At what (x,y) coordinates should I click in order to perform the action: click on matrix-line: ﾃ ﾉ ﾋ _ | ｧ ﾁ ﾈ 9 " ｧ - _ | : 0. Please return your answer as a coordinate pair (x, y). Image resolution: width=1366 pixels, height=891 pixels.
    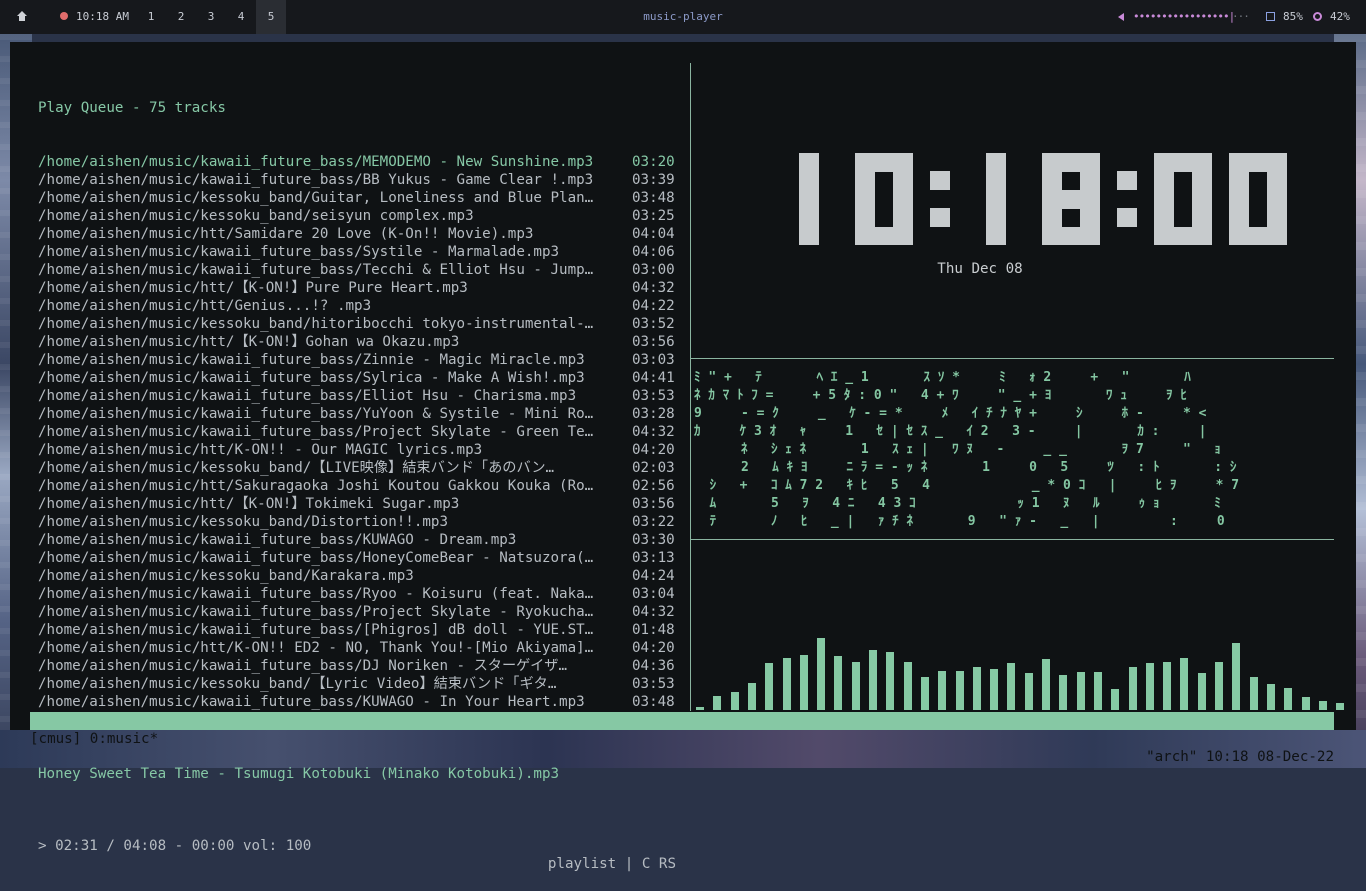
    Looking at the image, I should click on (959, 521).